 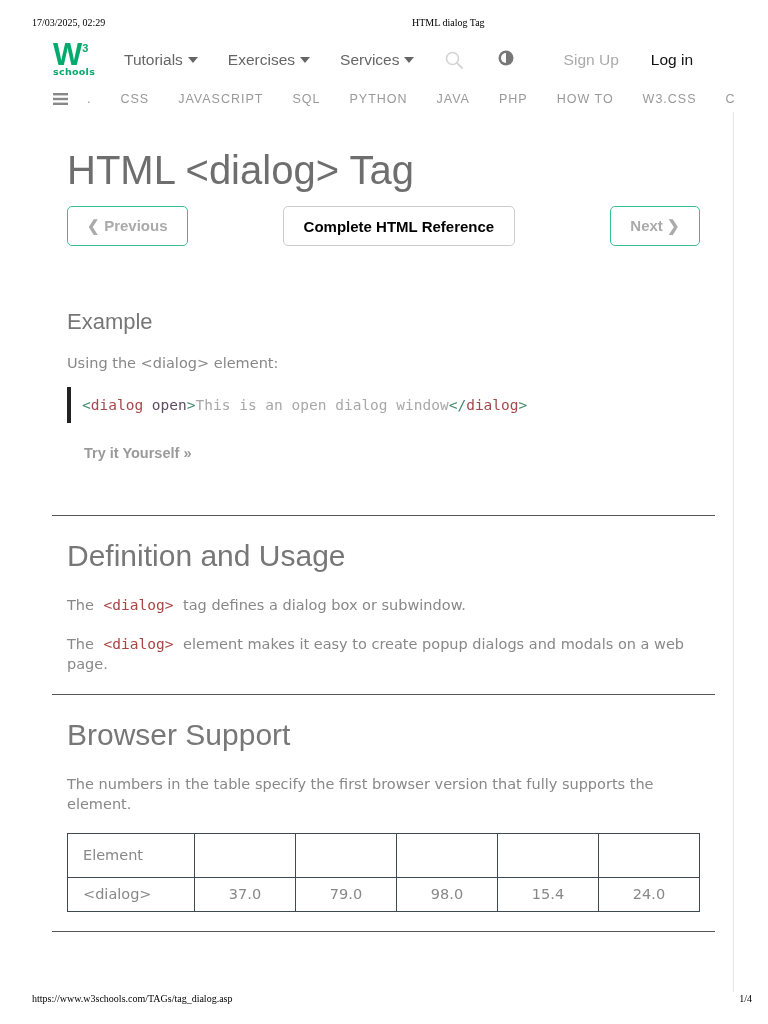 I want to click on sign-up-link: Sign Up, so click(x=591, y=60).